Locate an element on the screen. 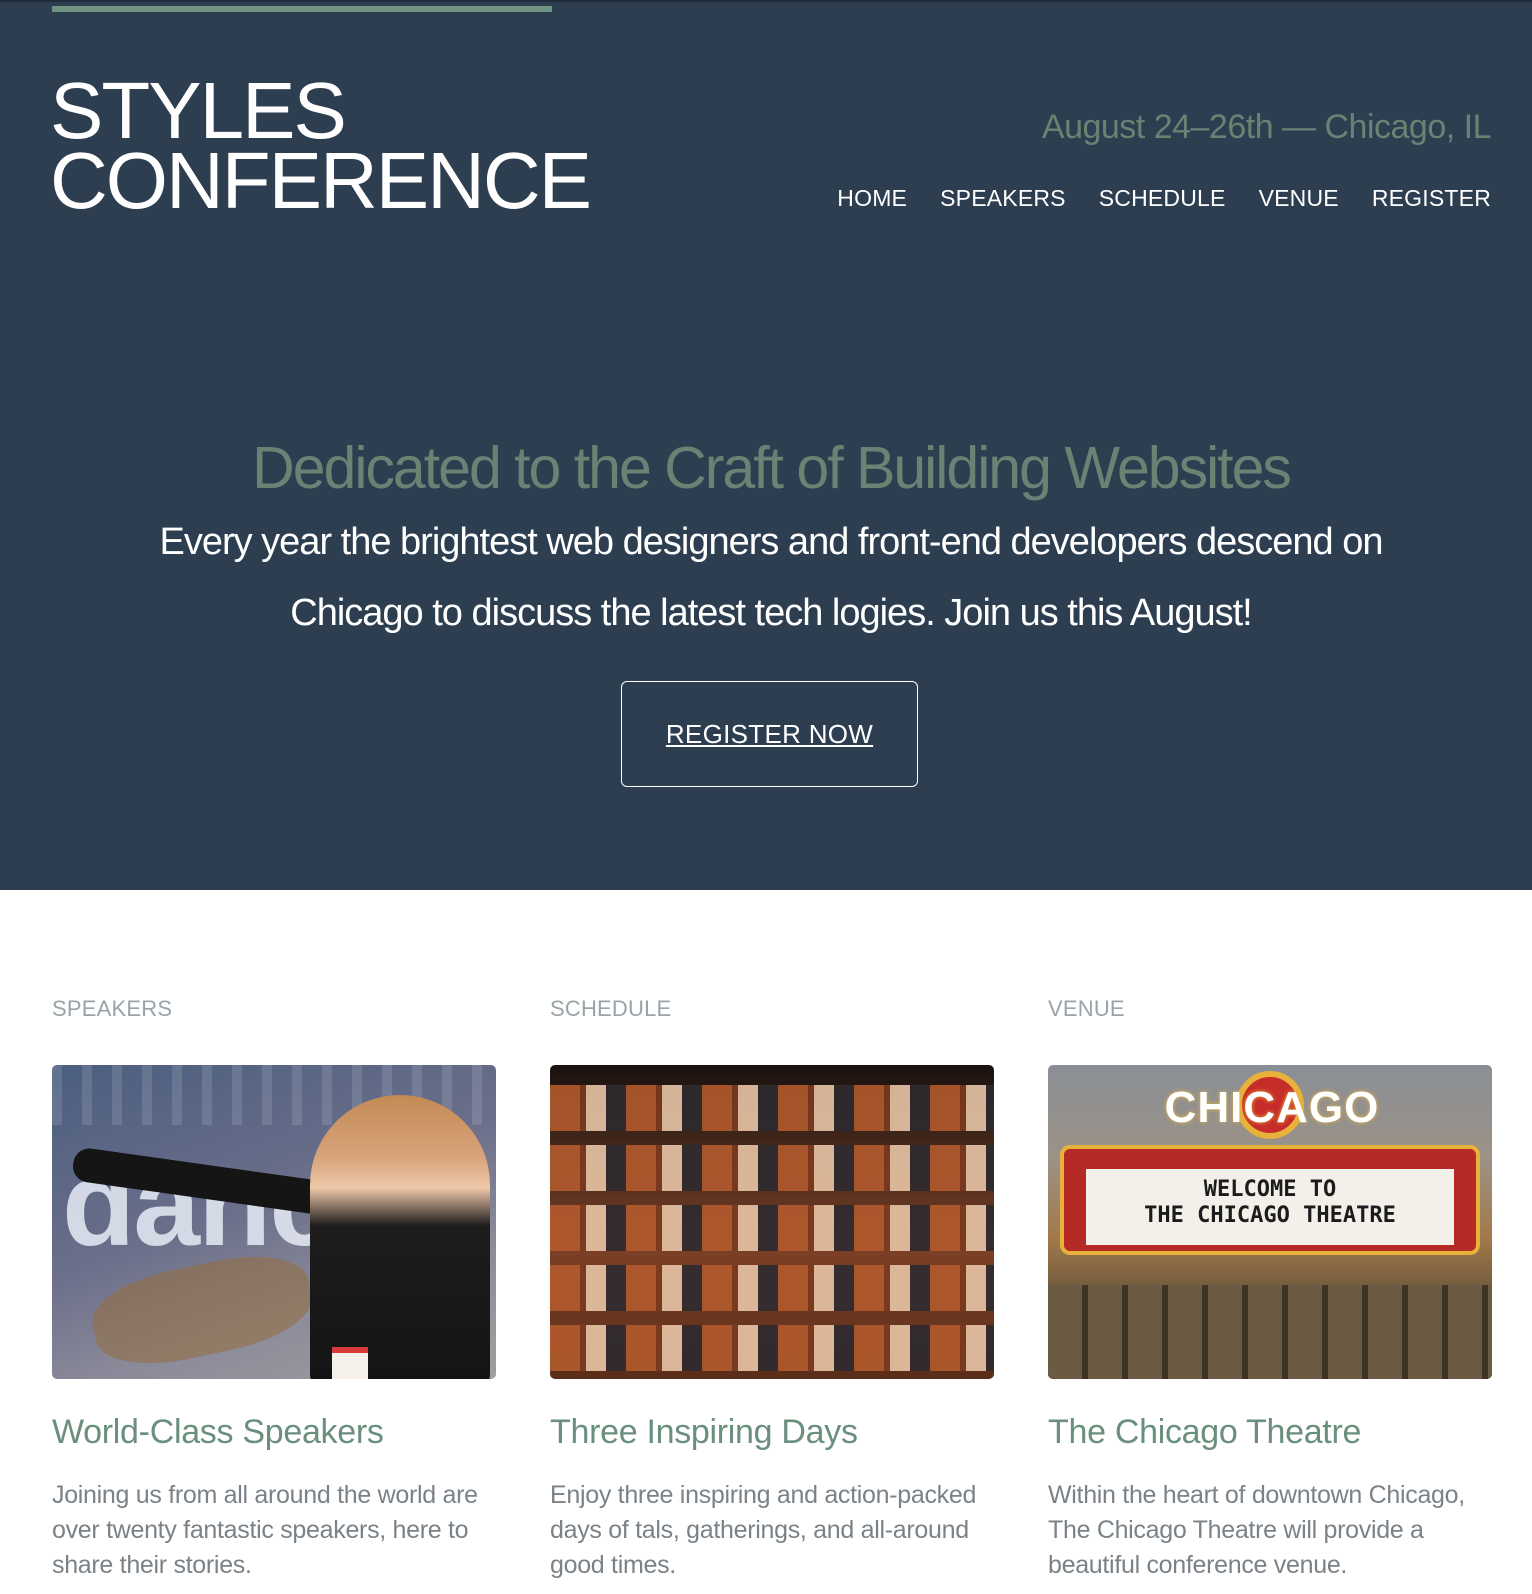 The height and width of the screenshot is (1594, 1532). logo-line-2: CONFERENCE is located at coordinates (321, 180).